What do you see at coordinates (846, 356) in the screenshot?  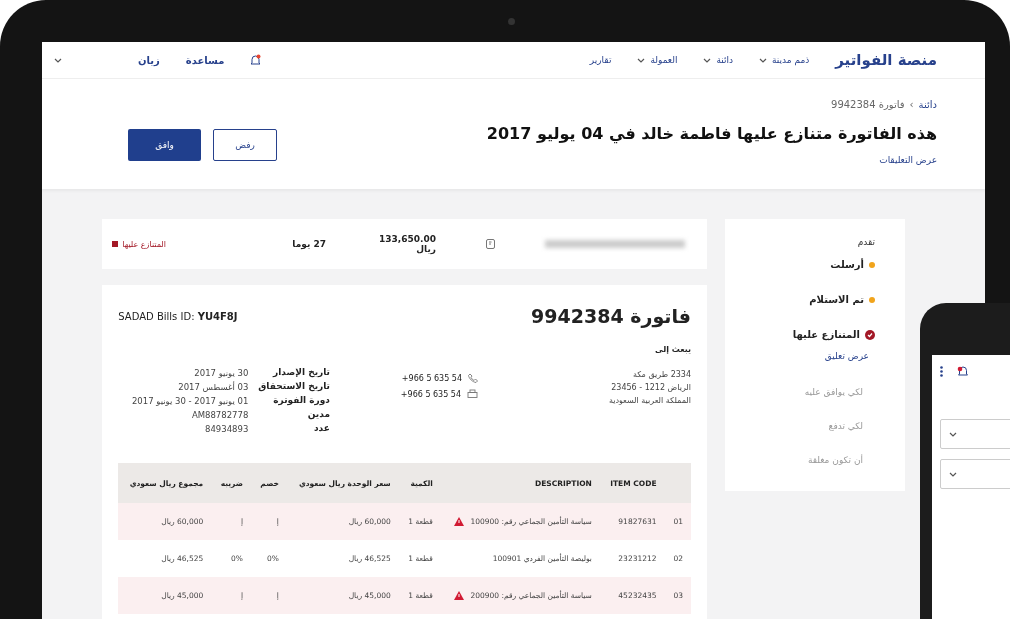 I see `view-comment-link: عرض تعليق` at bounding box center [846, 356].